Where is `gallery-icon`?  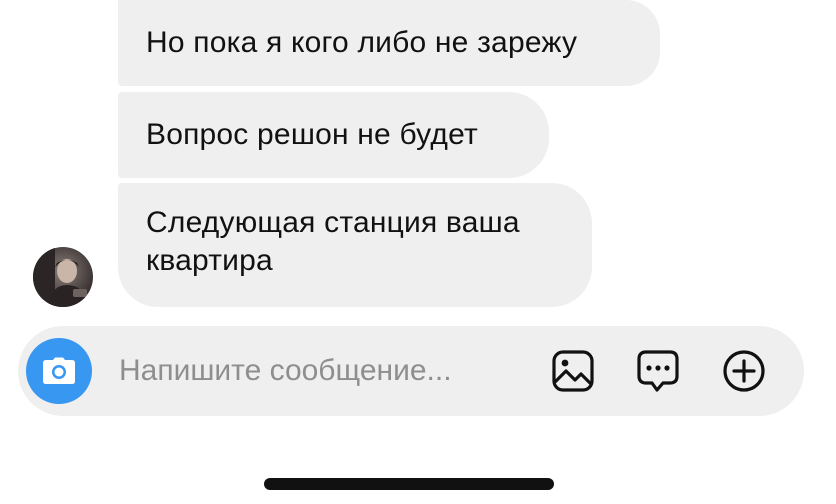 gallery-icon is located at coordinates (573, 371).